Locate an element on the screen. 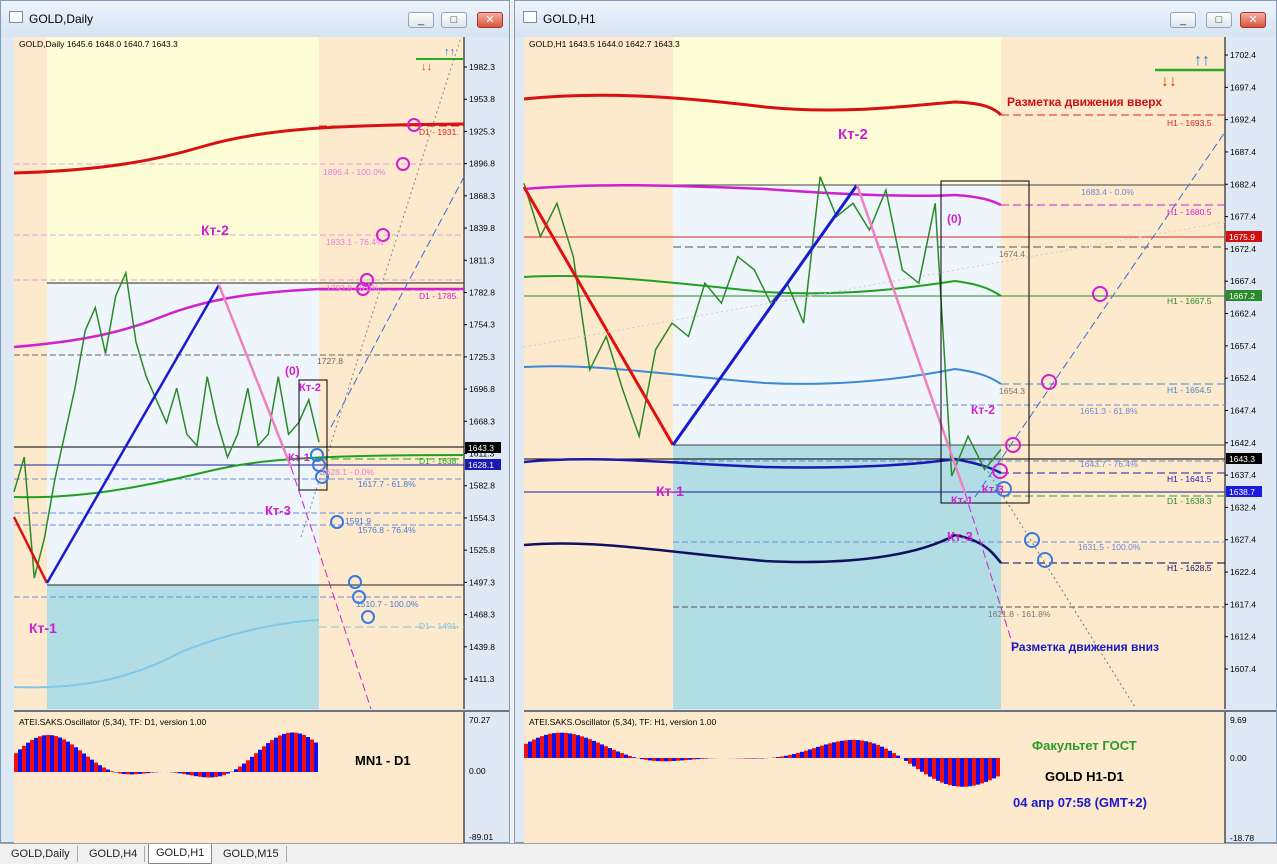  daily-window-titlebar: GOLD,Daily _ □ ✕ is located at coordinates (255, 19).